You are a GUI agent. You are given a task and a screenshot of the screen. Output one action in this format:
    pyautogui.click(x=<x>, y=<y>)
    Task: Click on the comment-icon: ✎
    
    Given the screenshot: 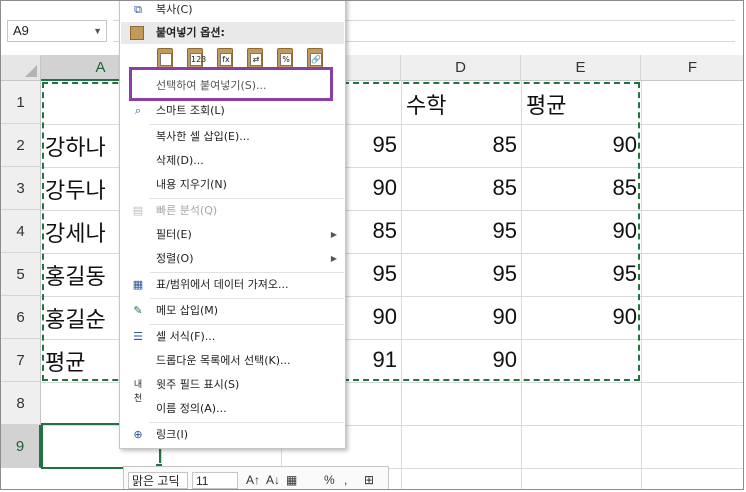 What is the action you would take?
    pyautogui.click(x=138, y=310)
    